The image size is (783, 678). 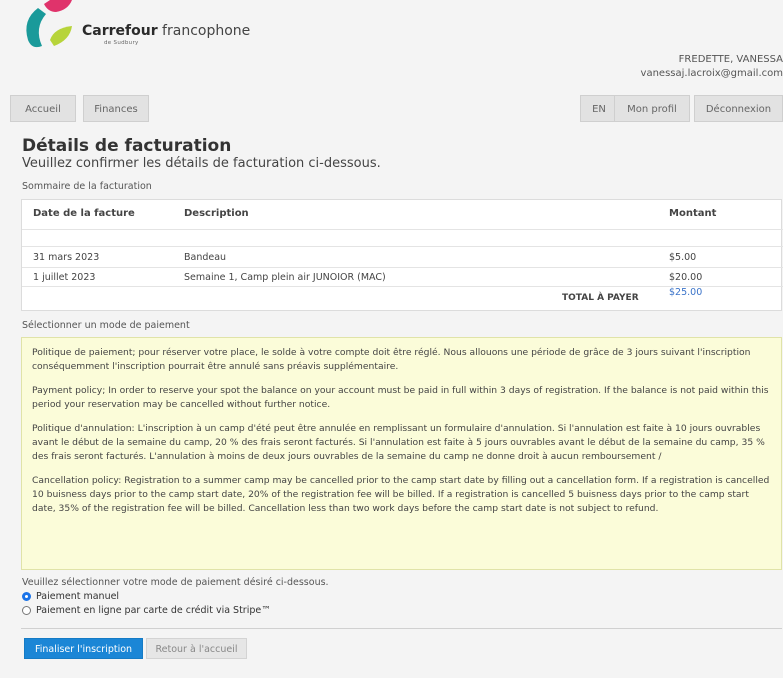 I want to click on brand-logo, so click(x=50, y=26).